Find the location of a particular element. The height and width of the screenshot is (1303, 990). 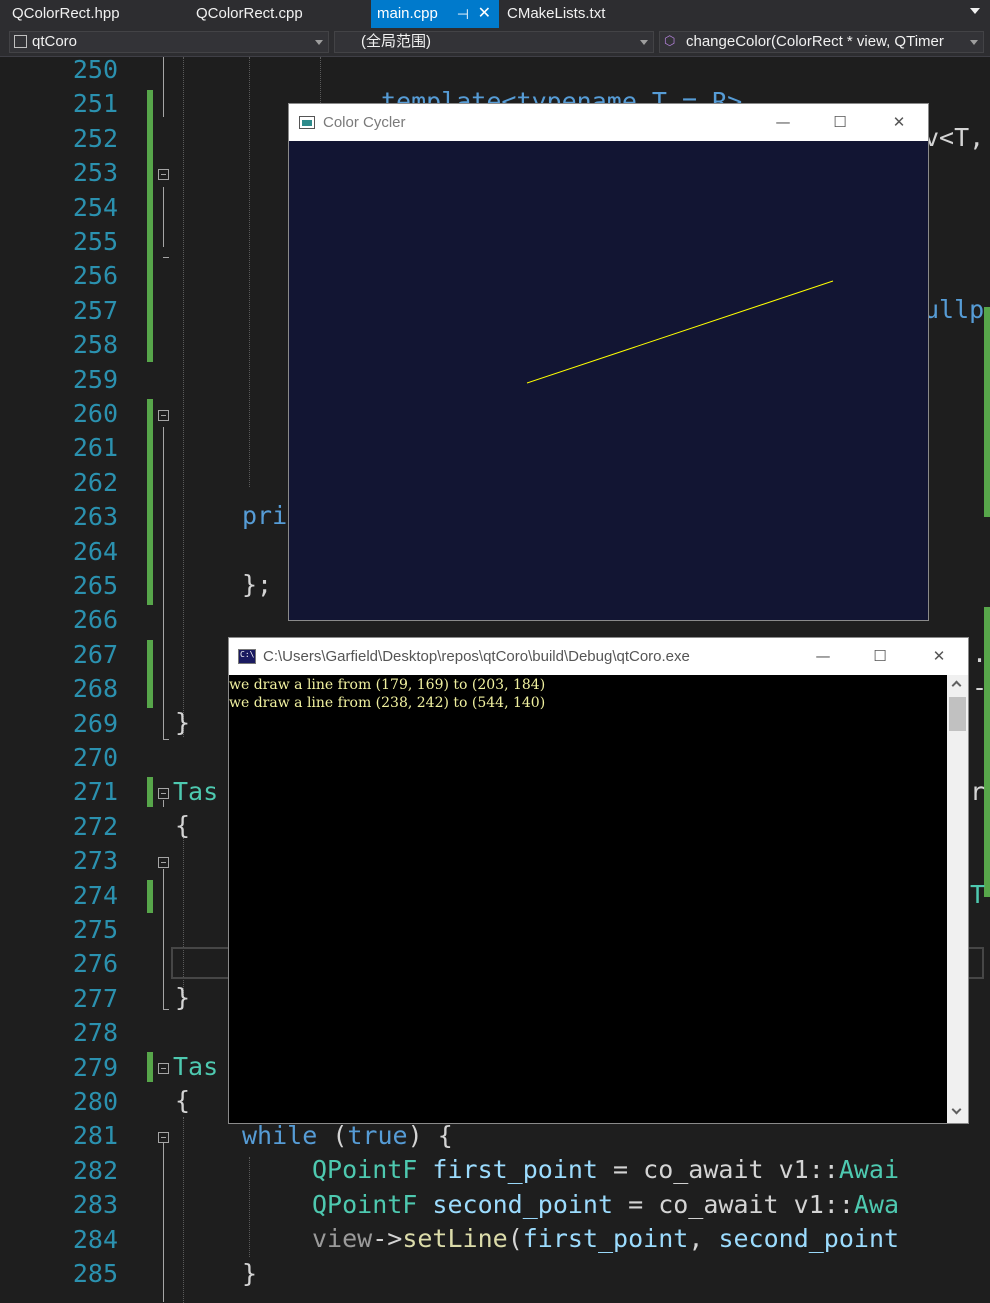

code-fragment: ) { is located at coordinates (430, 1135).